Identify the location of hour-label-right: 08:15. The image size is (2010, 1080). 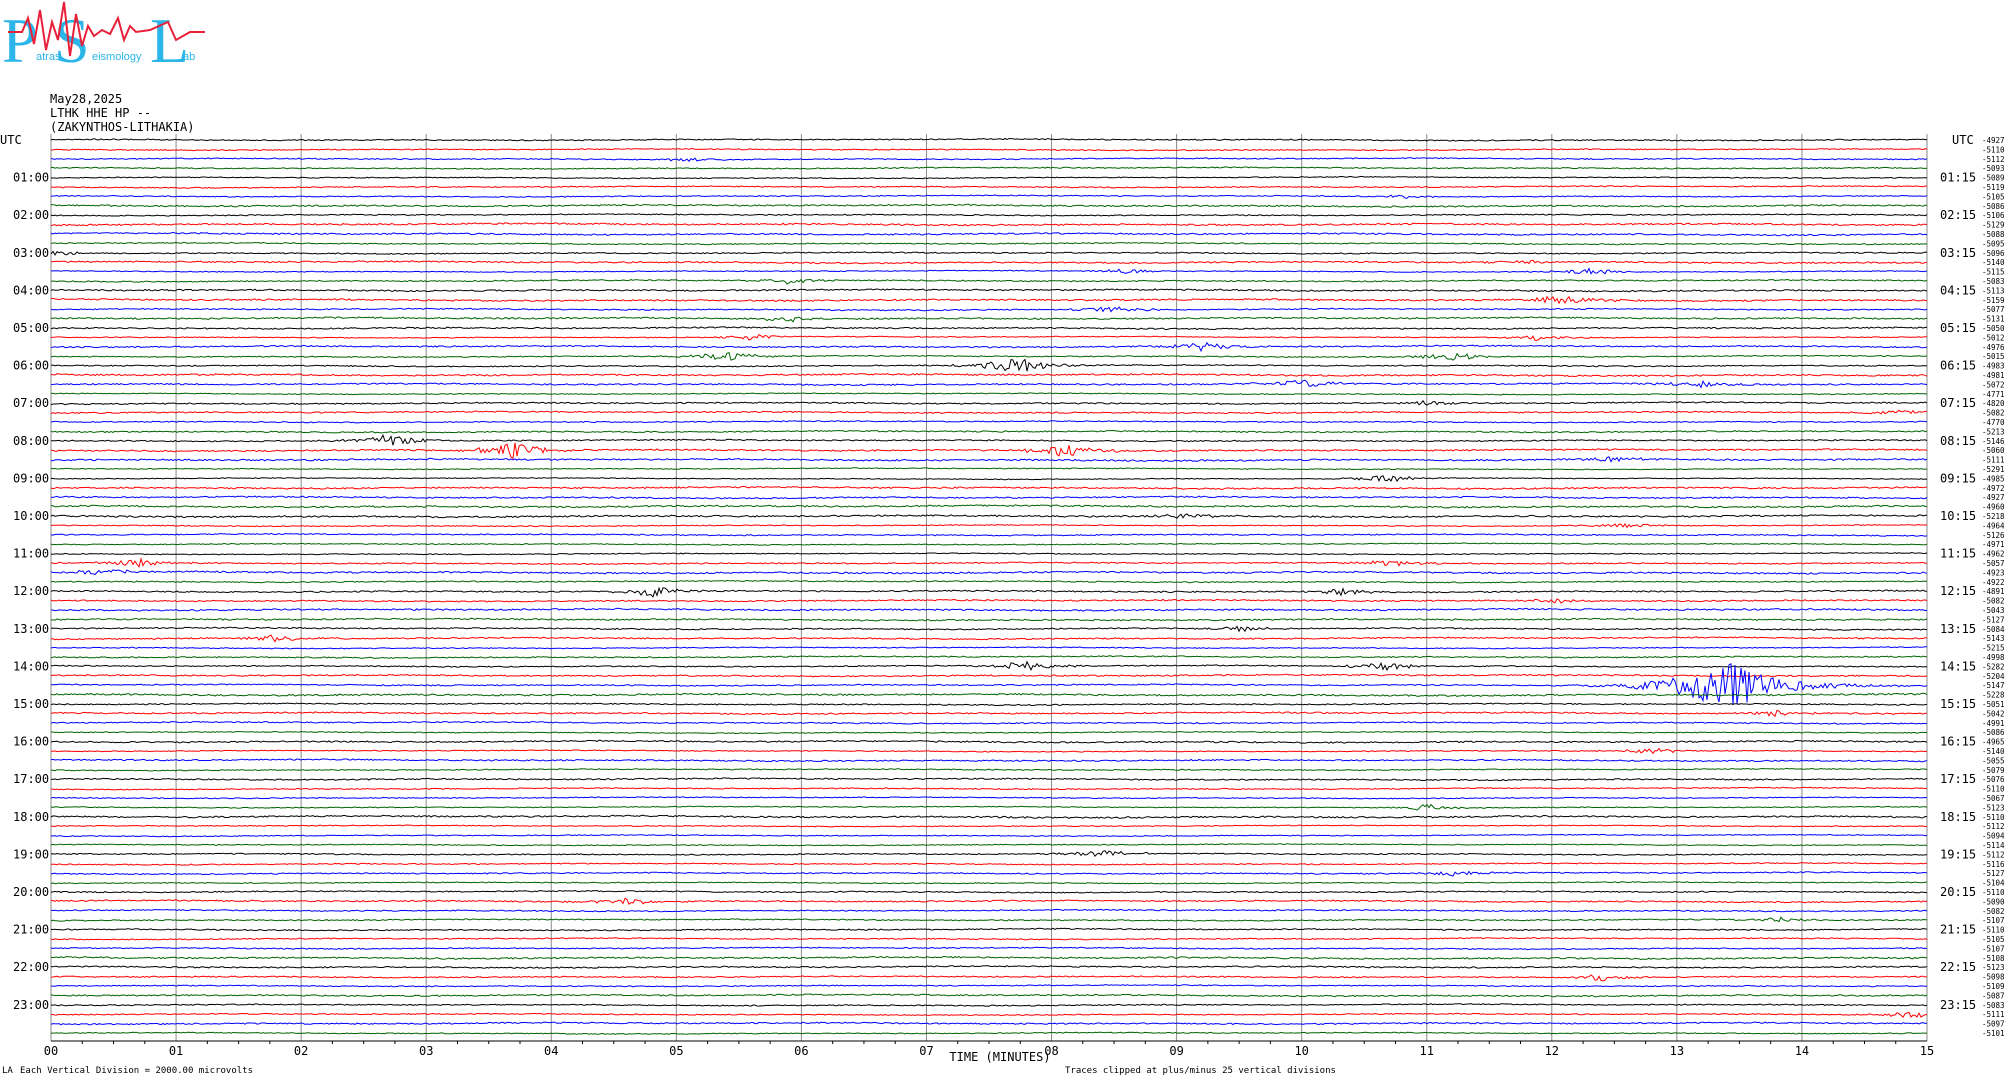
(1958, 441).